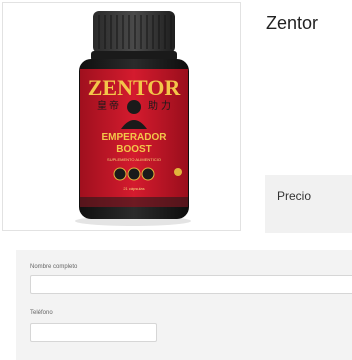 The image size is (352, 360). What do you see at coordinates (134, 137) in the screenshot?
I see `bottle-line1-text: EMPERADOR` at bounding box center [134, 137].